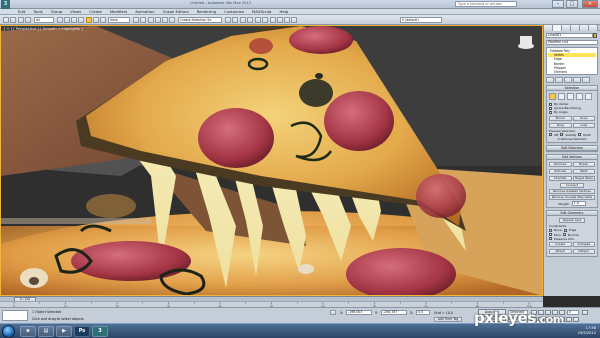 Image resolution: width=600 pixels, height=338 pixels. Describe the element at coordinates (250, 20) in the screenshot. I see `graphite-toggle-icon` at that location.